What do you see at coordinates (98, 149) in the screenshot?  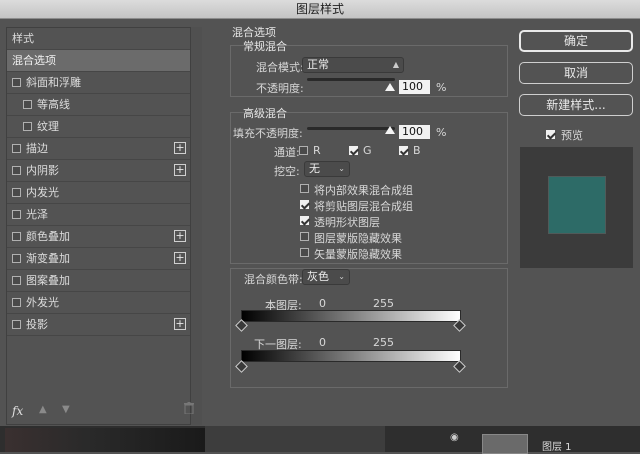 I see `style-item: 描边 +` at bounding box center [98, 149].